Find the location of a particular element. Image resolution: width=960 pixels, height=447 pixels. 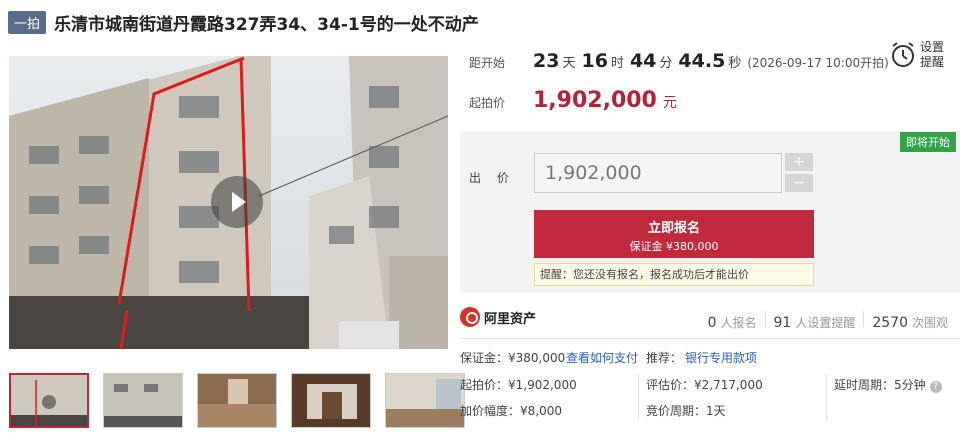

signup-button: 立即报名 保证金 ¥380,000 is located at coordinates (674, 234).